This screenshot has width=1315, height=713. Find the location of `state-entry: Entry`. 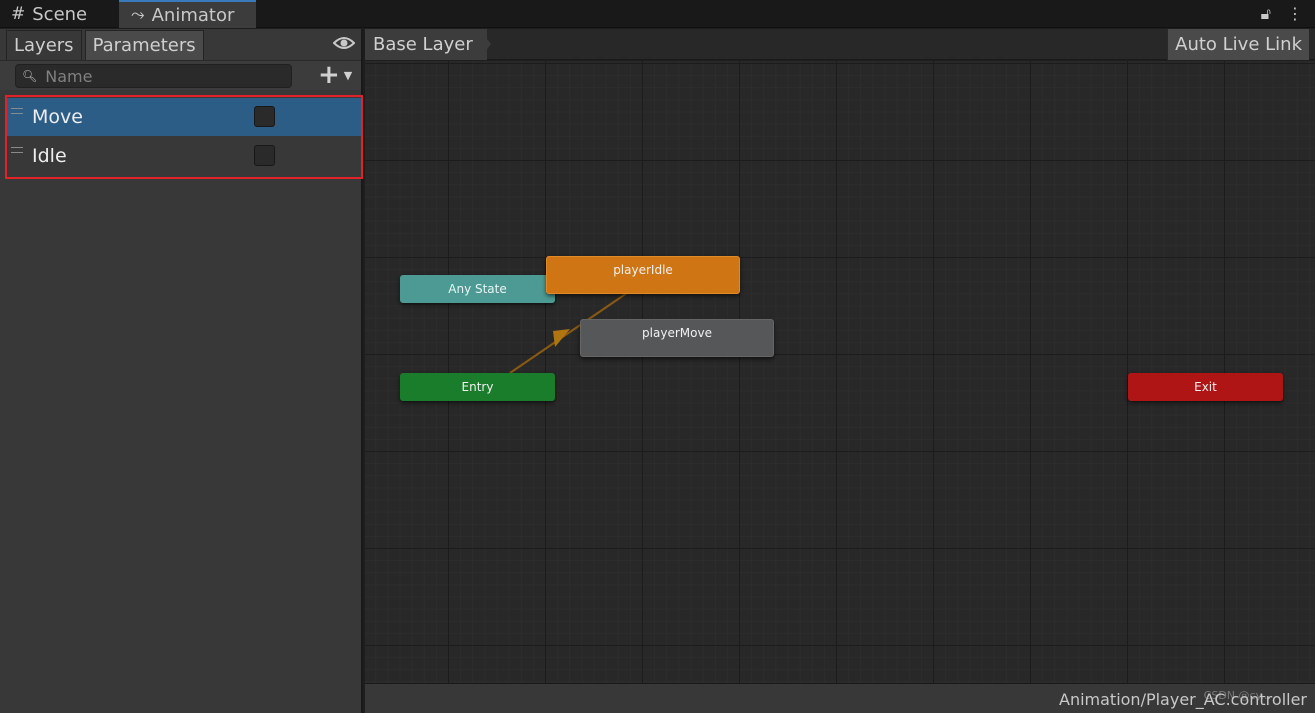

state-entry: Entry is located at coordinates (477, 387).